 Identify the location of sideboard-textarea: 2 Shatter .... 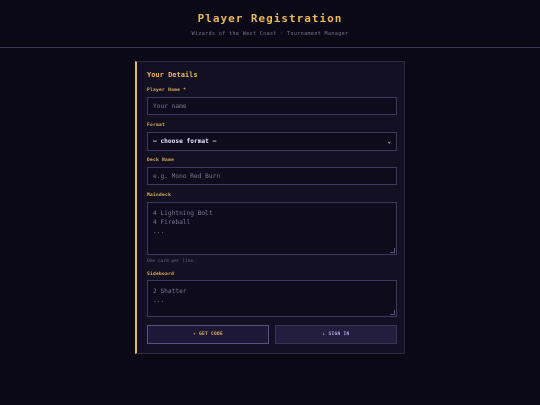
(272, 298).